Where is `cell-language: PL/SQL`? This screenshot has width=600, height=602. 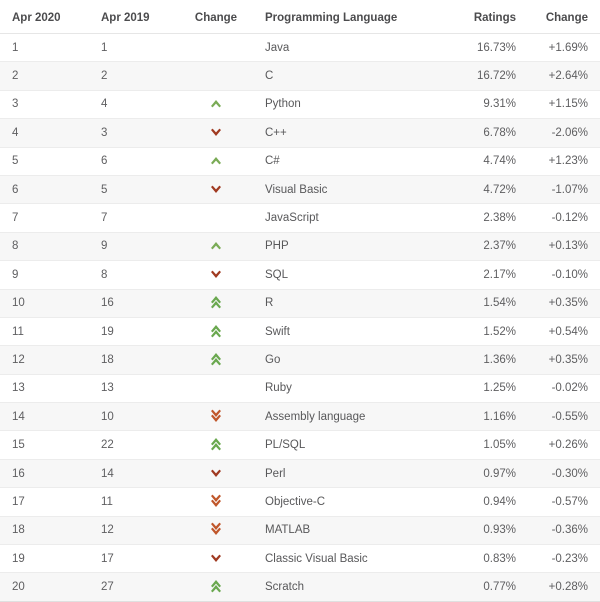 cell-language: PL/SQL is located at coordinates (354, 445).